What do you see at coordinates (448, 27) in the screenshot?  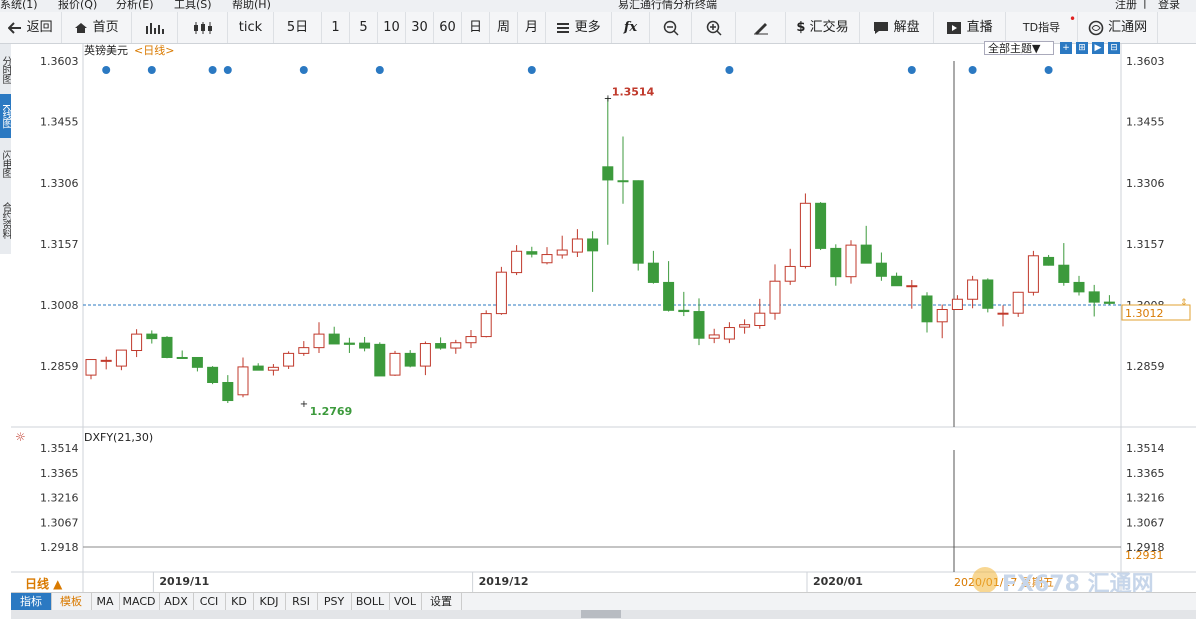 I see `period-60min: 60` at bounding box center [448, 27].